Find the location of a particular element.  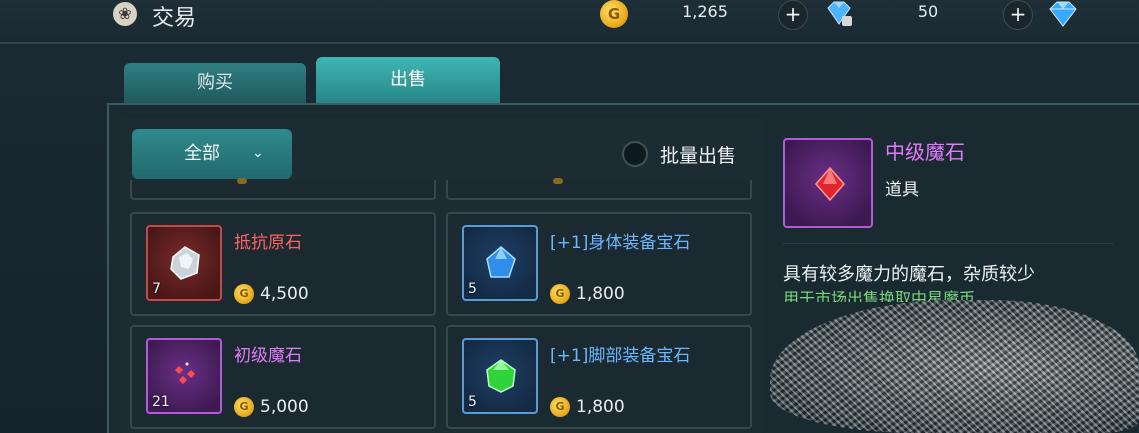

blue-gem-icon is located at coordinates (501, 262).